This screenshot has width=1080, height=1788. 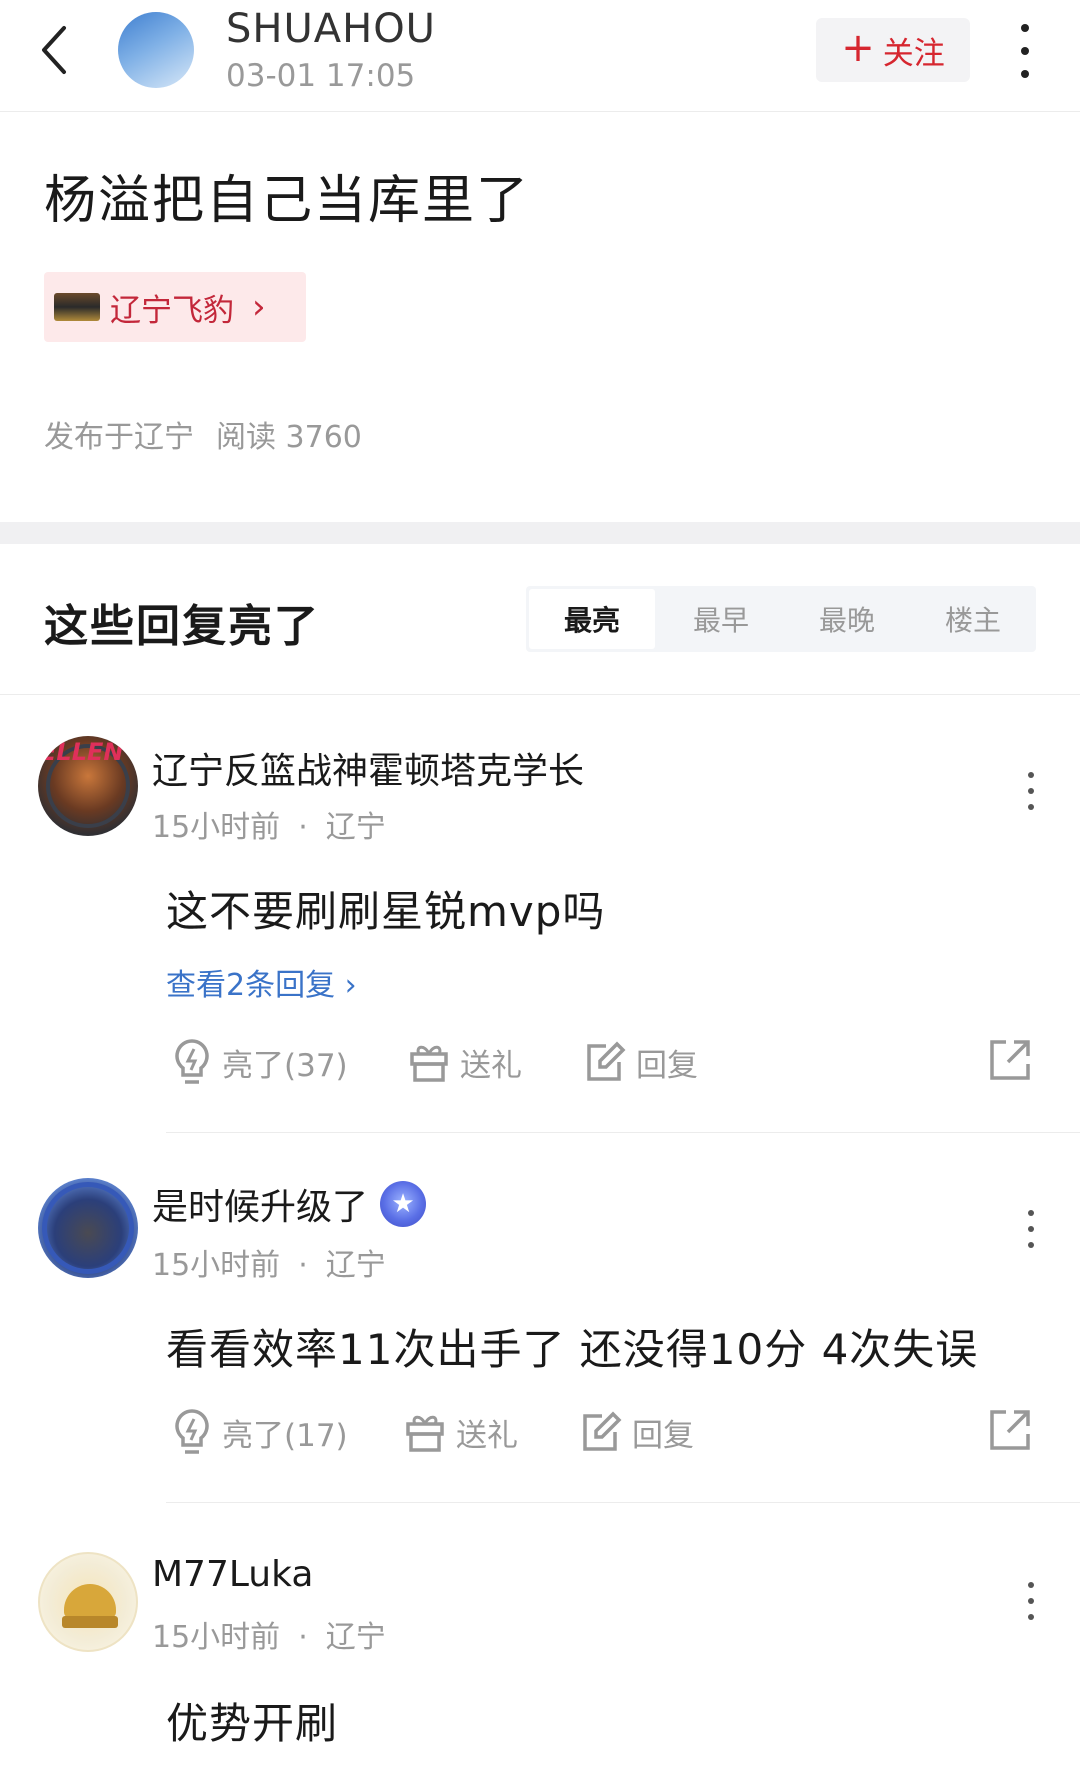 What do you see at coordinates (913, 53) in the screenshot?
I see `follow-label: 关注` at bounding box center [913, 53].